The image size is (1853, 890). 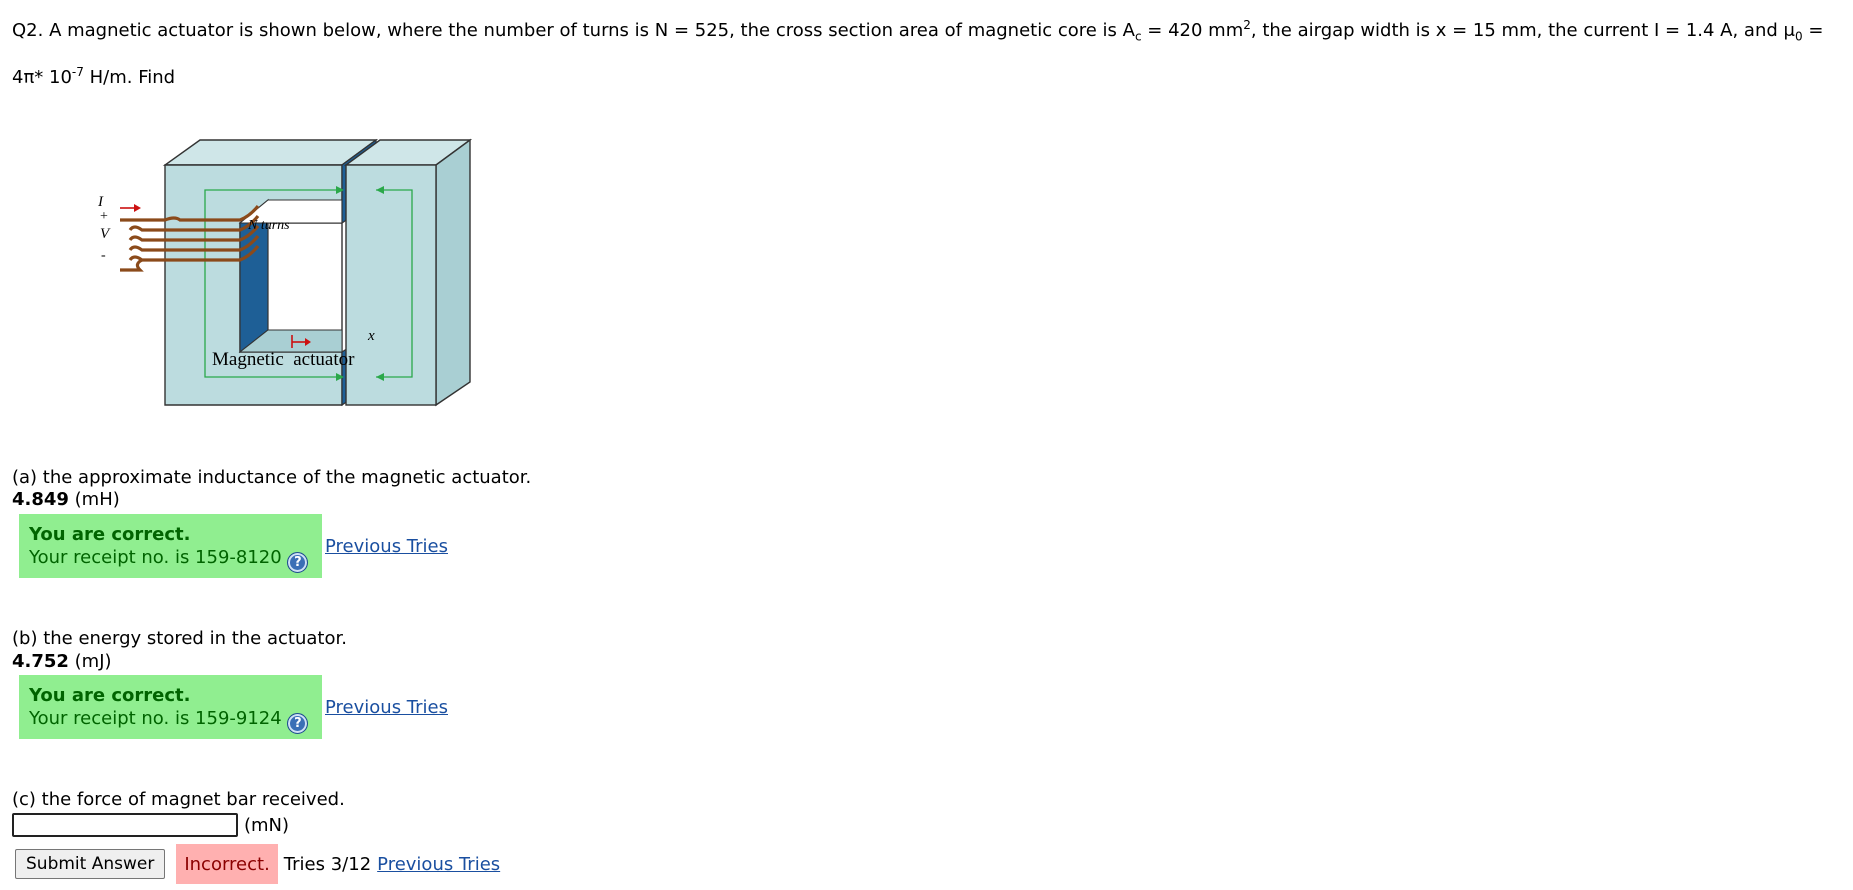 I want to click on part-c-input-row: (mN), so click(x=150, y=825).